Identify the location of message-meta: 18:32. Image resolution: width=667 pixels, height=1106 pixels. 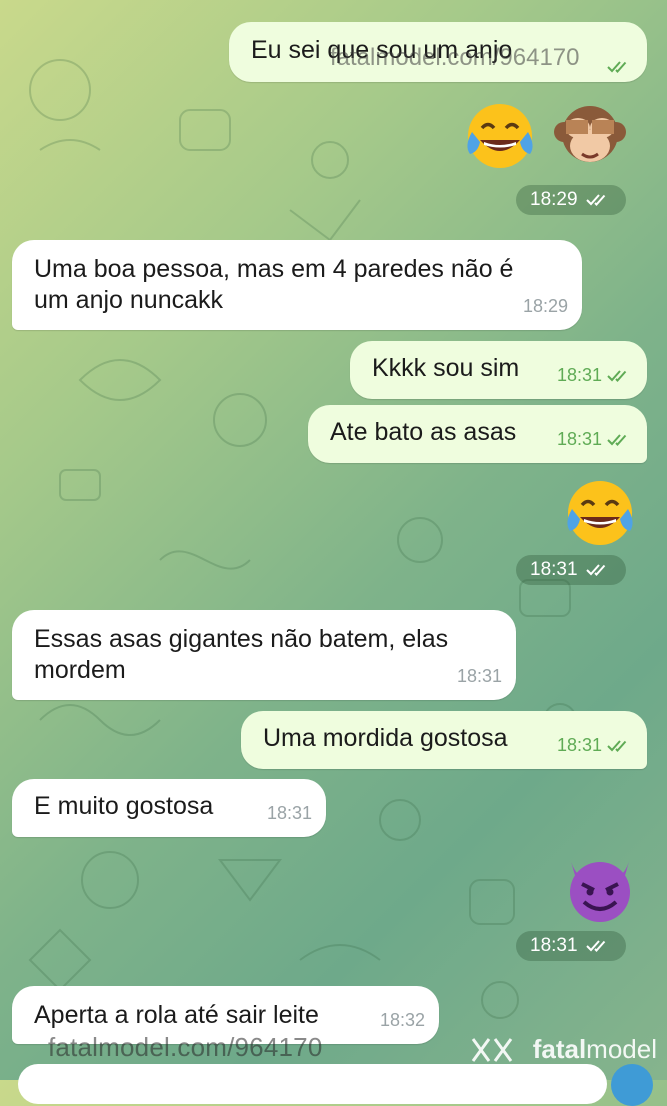
(402, 1020).